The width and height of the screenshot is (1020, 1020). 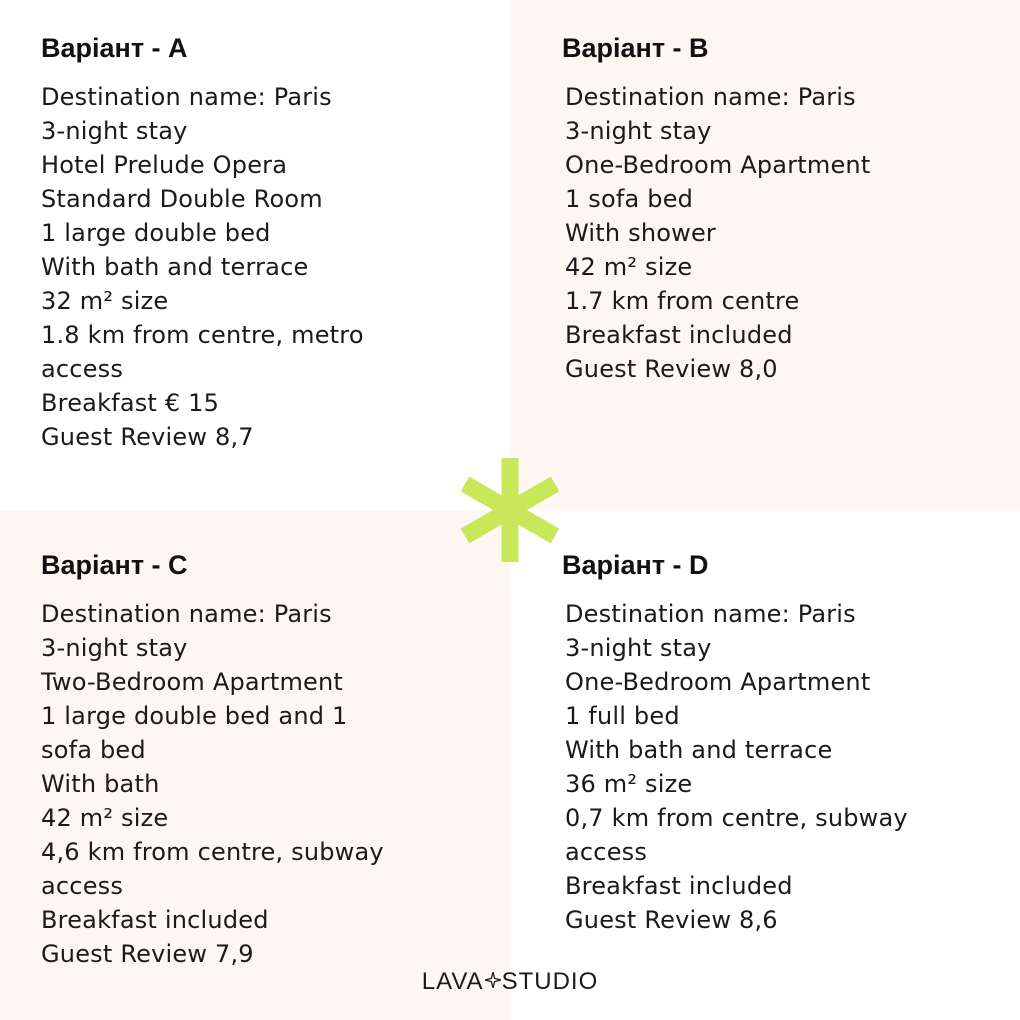 I want to click on option-detail: Guest Review 8,7, so click(x=147, y=437).